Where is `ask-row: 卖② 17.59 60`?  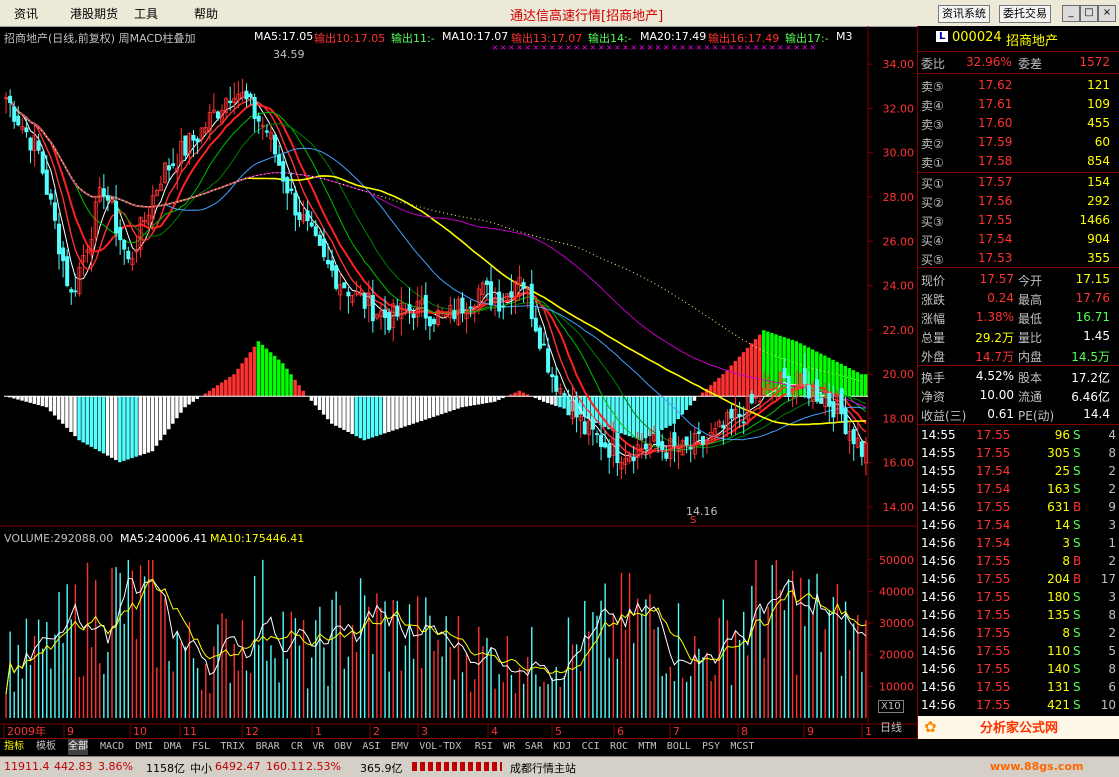
ask-row: 卖② 17.59 60 is located at coordinates (1018, 142).